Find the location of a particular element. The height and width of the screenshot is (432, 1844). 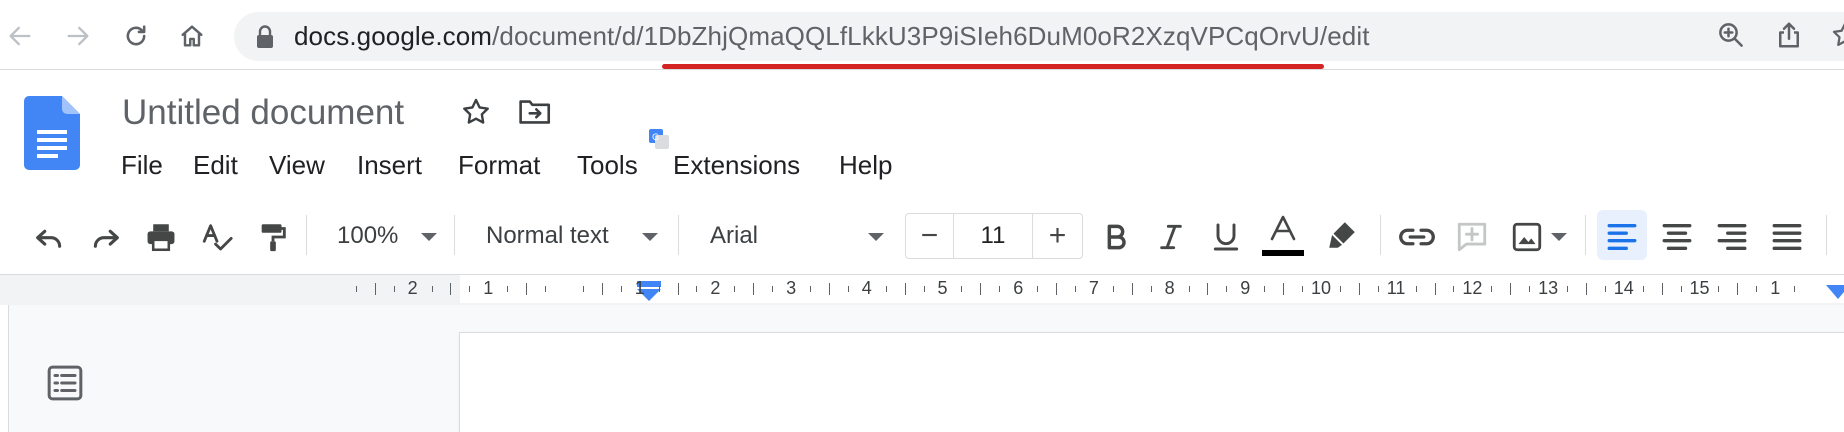

image-dropdown-icon is located at coordinates (1559, 237).